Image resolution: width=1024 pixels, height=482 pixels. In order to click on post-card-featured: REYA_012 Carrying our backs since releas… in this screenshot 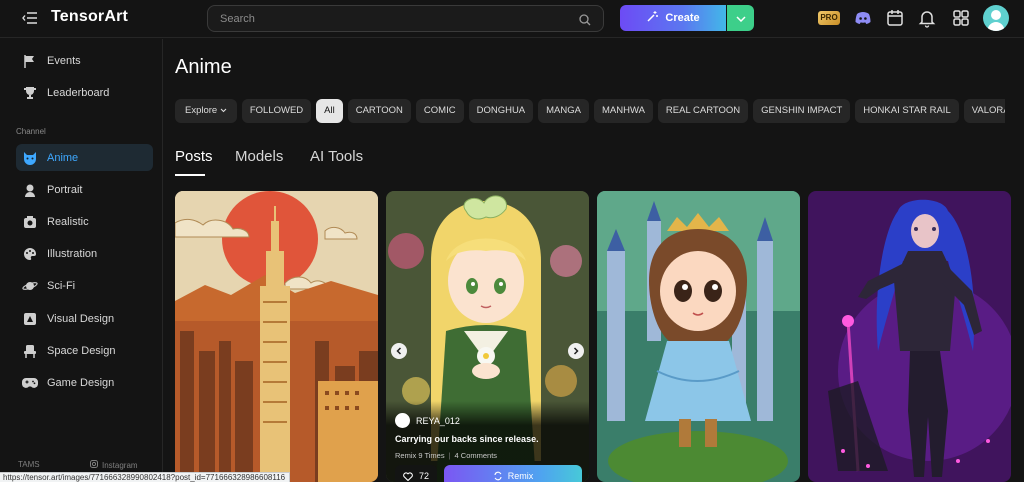, I will do `click(487, 336)`.